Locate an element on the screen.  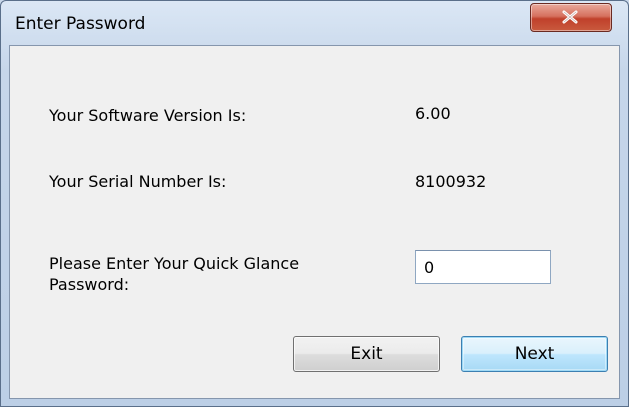
serial-label: Your Serial Number Is: is located at coordinates (138, 181).